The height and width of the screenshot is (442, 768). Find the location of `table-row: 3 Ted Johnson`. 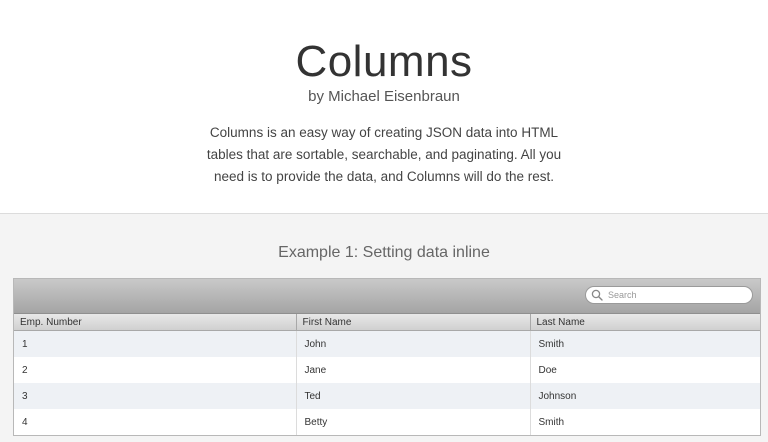

table-row: 3 Ted Johnson is located at coordinates (387, 396).